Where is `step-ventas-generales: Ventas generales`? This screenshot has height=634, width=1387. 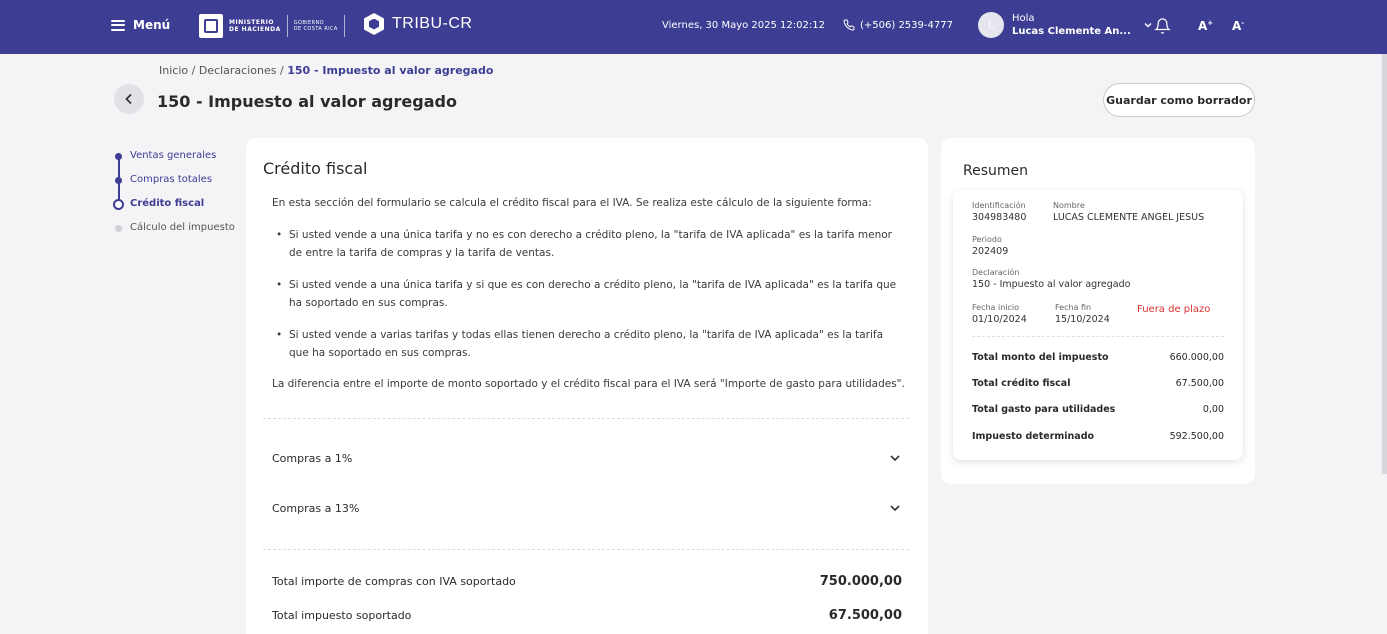
step-ventas-generales: Ventas generales is located at coordinates (173, 160).